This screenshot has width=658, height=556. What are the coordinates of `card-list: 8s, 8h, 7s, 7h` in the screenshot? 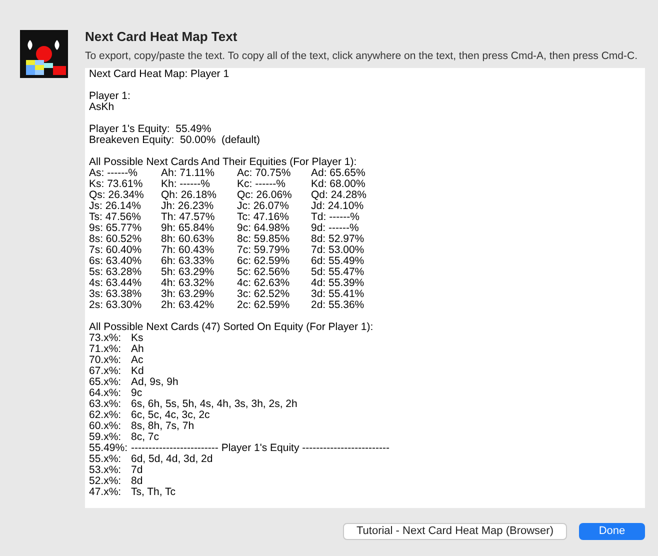 It's located at (162, 426).